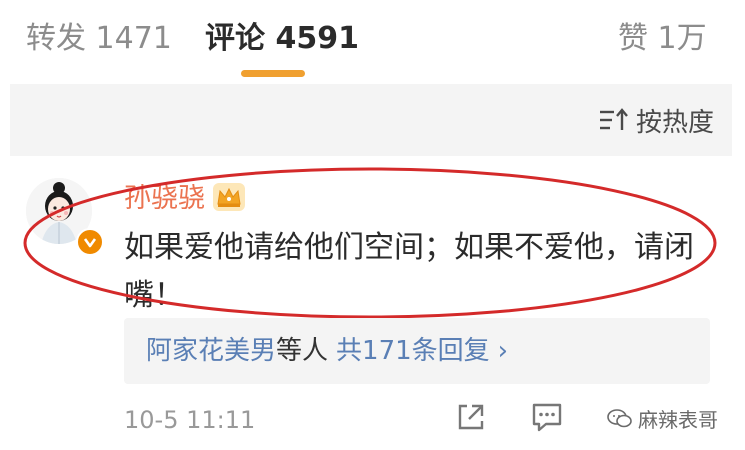 Image resolution: width=745 pixels, height=450 pixels. Describe the element at coordinates (90, 242) in the screenshot. I see `verified-icon` at that location.